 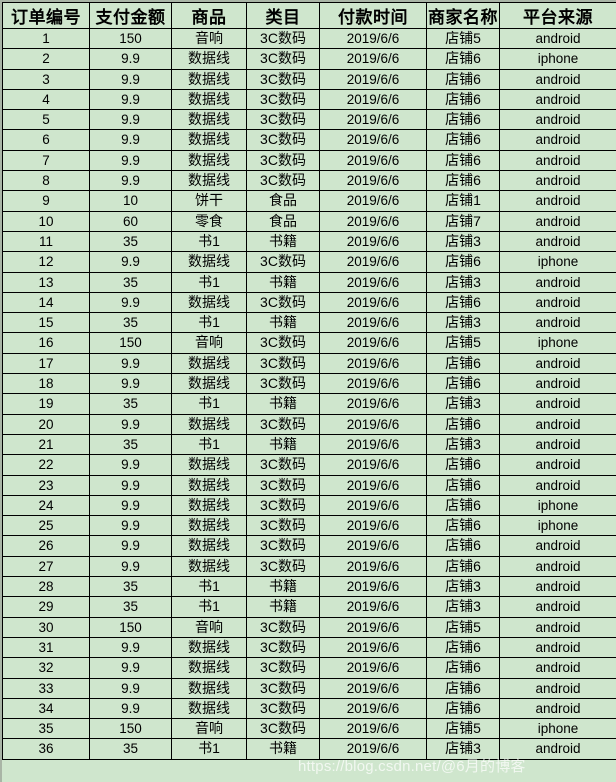 I want to click on table-row: 35 150 音响 3C数码 2019/6/6 店铺5 iphone, so click(x=309, y=729).